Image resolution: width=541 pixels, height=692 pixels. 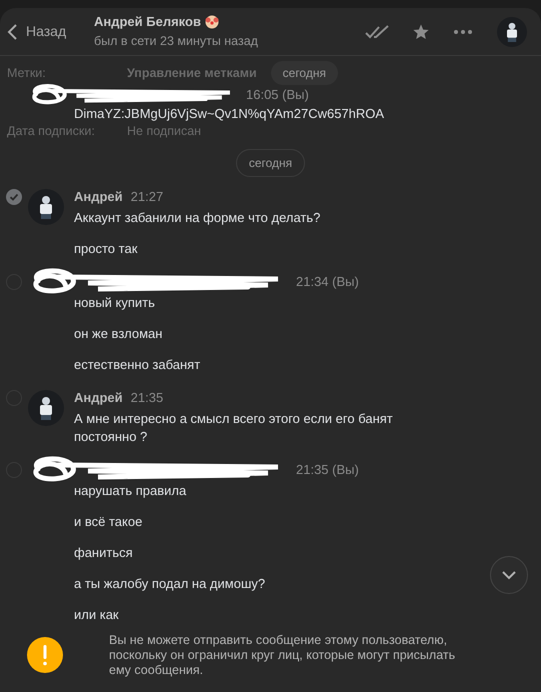 I want to click on scroll-down-button, so click(x=509, y=575).